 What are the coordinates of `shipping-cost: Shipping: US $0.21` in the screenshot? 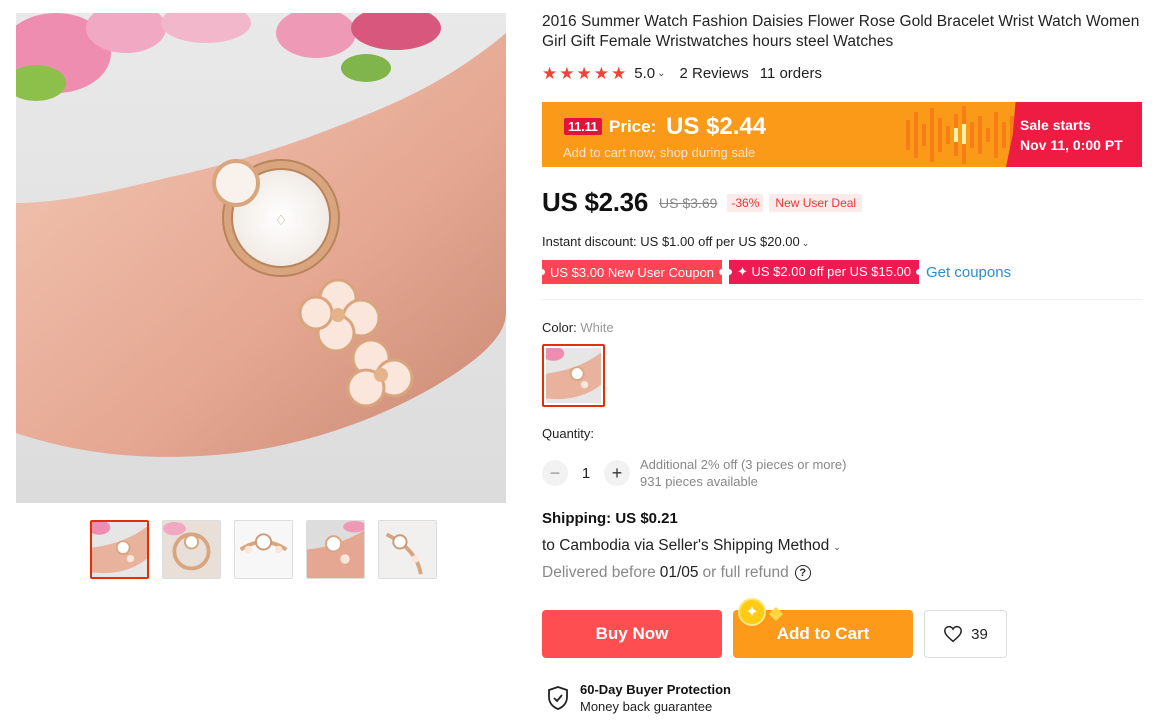 It's located at (610, 518).